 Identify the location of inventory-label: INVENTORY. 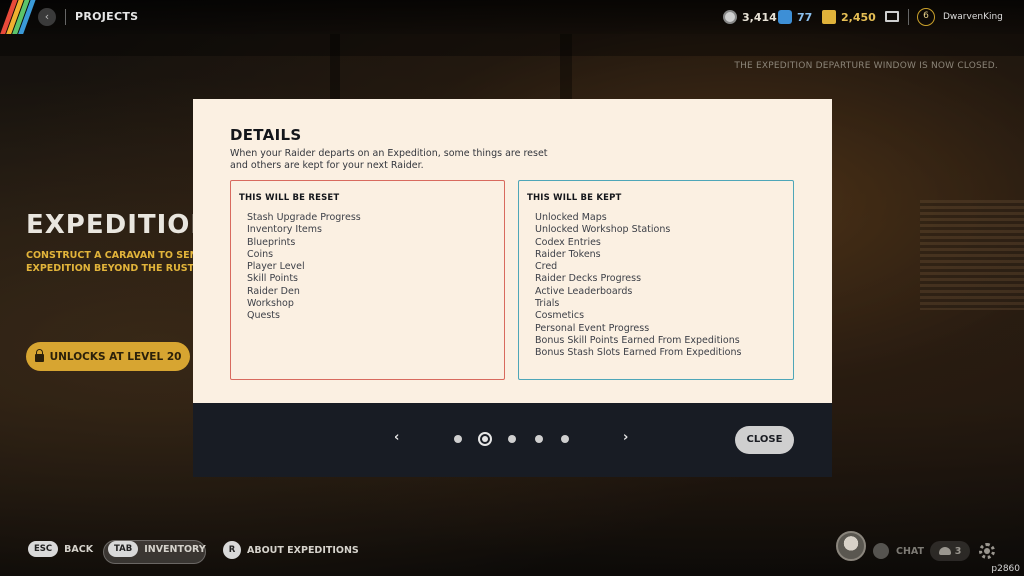
(175, 549).